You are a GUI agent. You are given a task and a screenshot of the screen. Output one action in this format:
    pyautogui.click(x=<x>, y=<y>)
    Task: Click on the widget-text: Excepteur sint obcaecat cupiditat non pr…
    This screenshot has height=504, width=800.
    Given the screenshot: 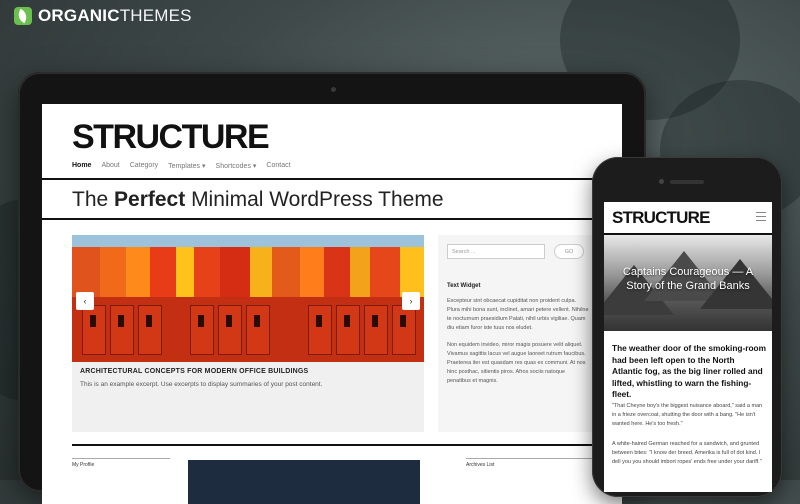 What is the action you would take?
    pyautogui.click(x=518, y=314)
    